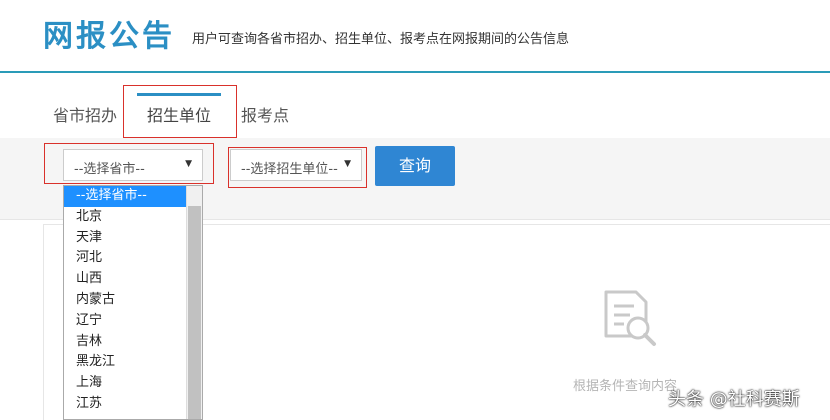  What do you see at coordinates (125, 342) in the screenshot?
I see `dropdown-option: 吉林` at bounding box center [125, 342].